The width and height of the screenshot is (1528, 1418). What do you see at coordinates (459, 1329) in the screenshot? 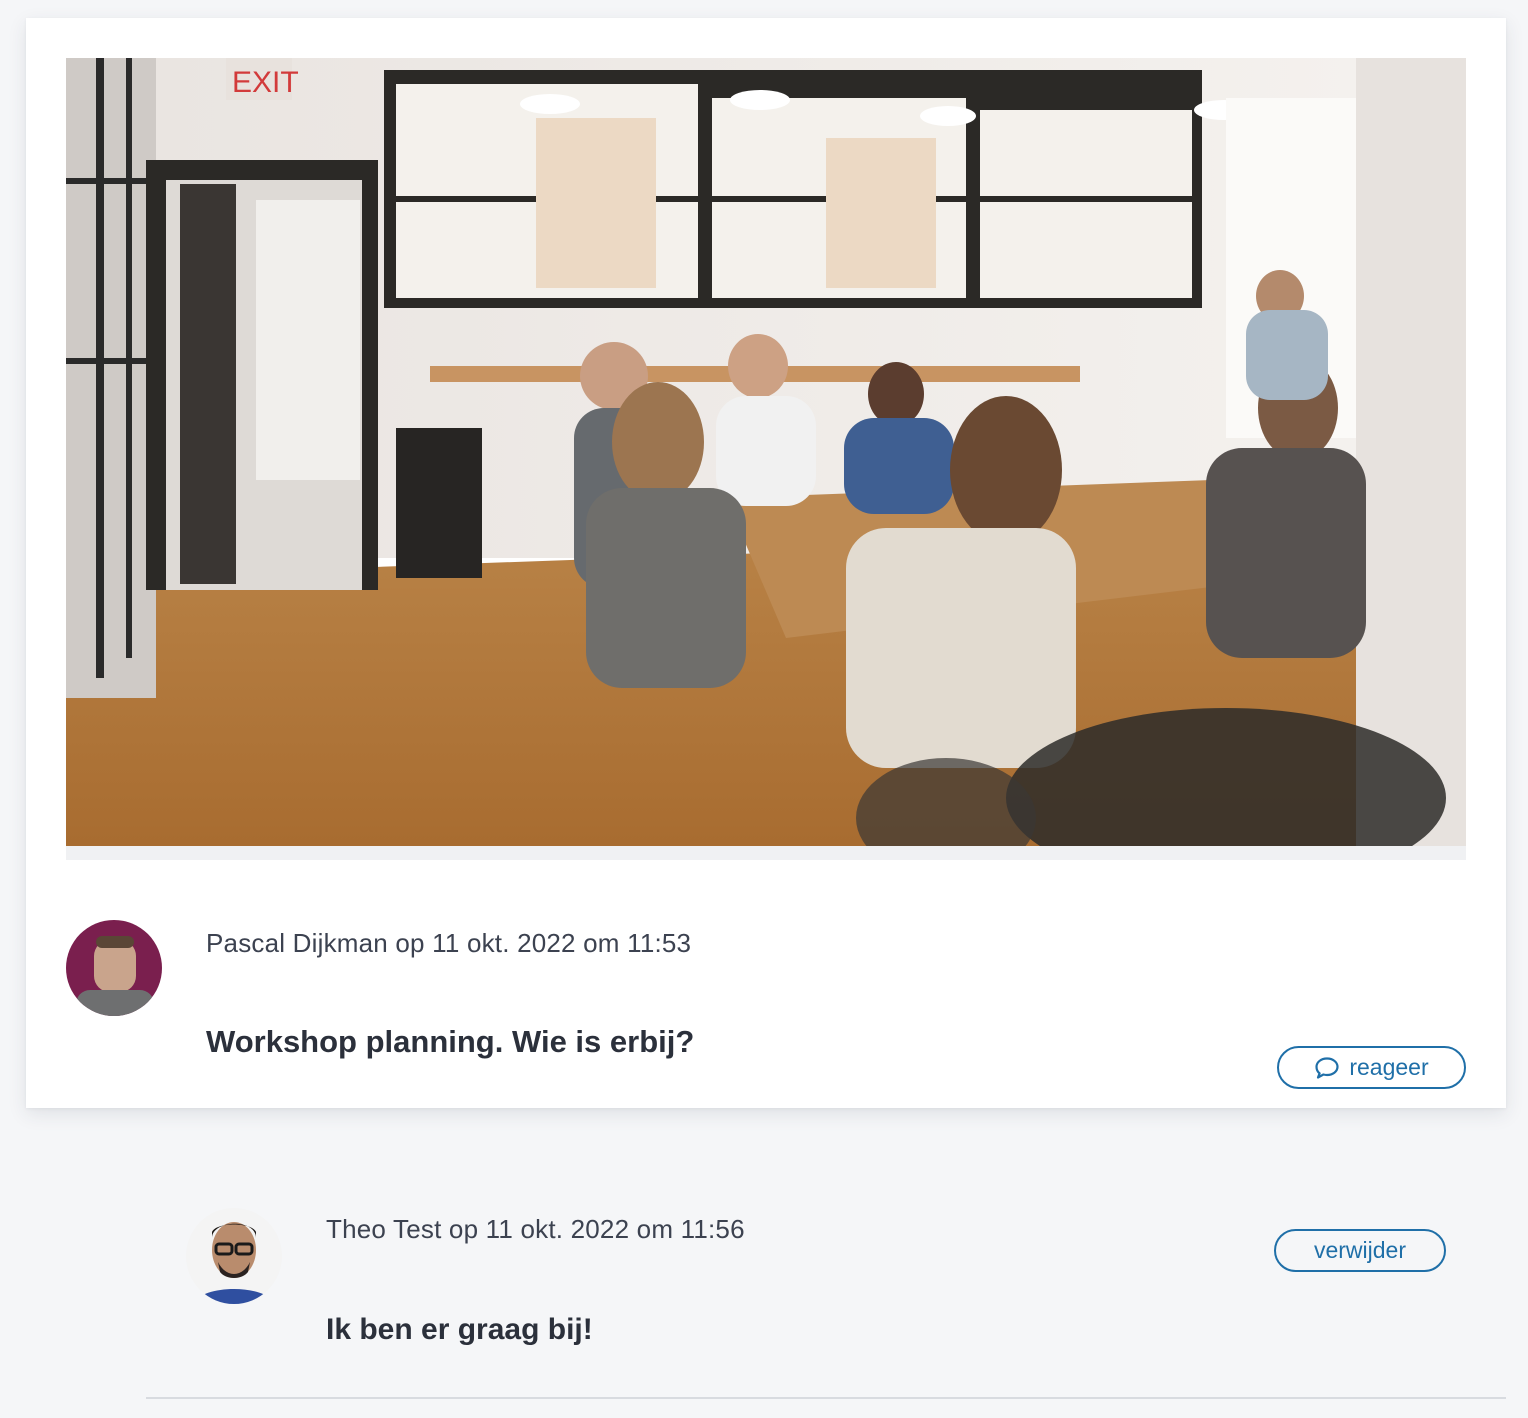
I see `comment-message: Ik ben er graag bij!` at bounding box center [459, 1329].